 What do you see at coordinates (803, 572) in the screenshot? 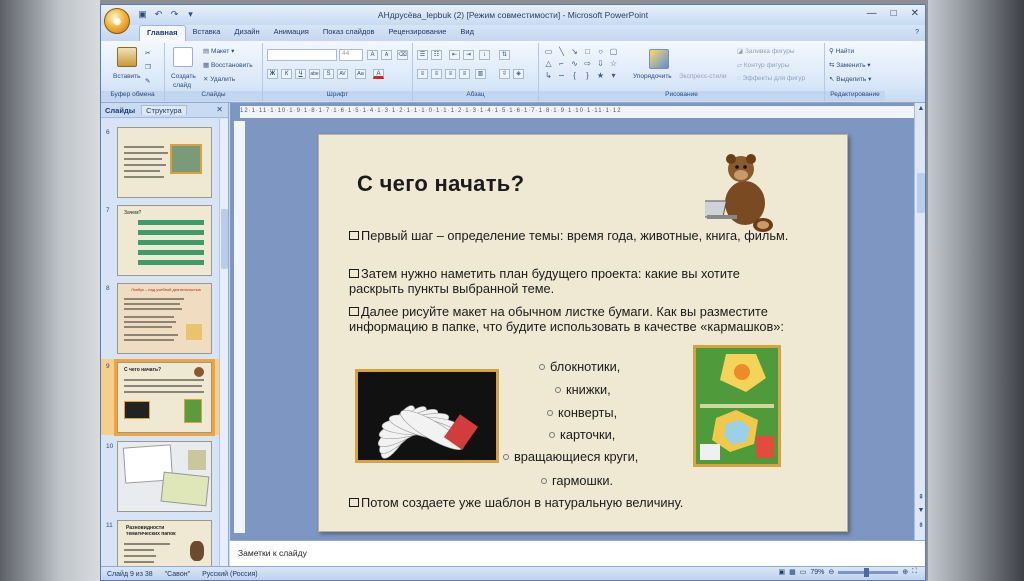
I see `slideshow-view-icon: ▭` at bounding box center [803, 572].